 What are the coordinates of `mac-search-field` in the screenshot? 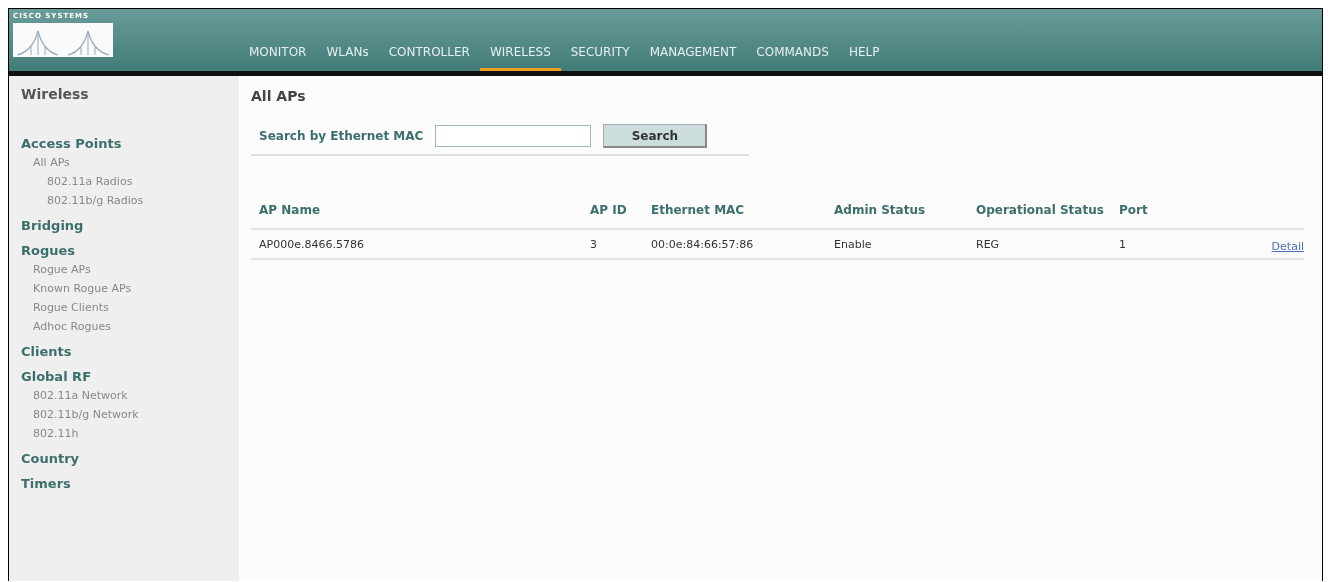 It's located at (513, 136).